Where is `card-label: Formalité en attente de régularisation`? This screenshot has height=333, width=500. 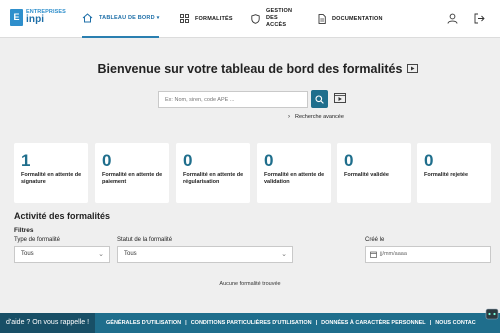 card-label: Formalité en attente de régularisation is located at coordinates (213, 179).